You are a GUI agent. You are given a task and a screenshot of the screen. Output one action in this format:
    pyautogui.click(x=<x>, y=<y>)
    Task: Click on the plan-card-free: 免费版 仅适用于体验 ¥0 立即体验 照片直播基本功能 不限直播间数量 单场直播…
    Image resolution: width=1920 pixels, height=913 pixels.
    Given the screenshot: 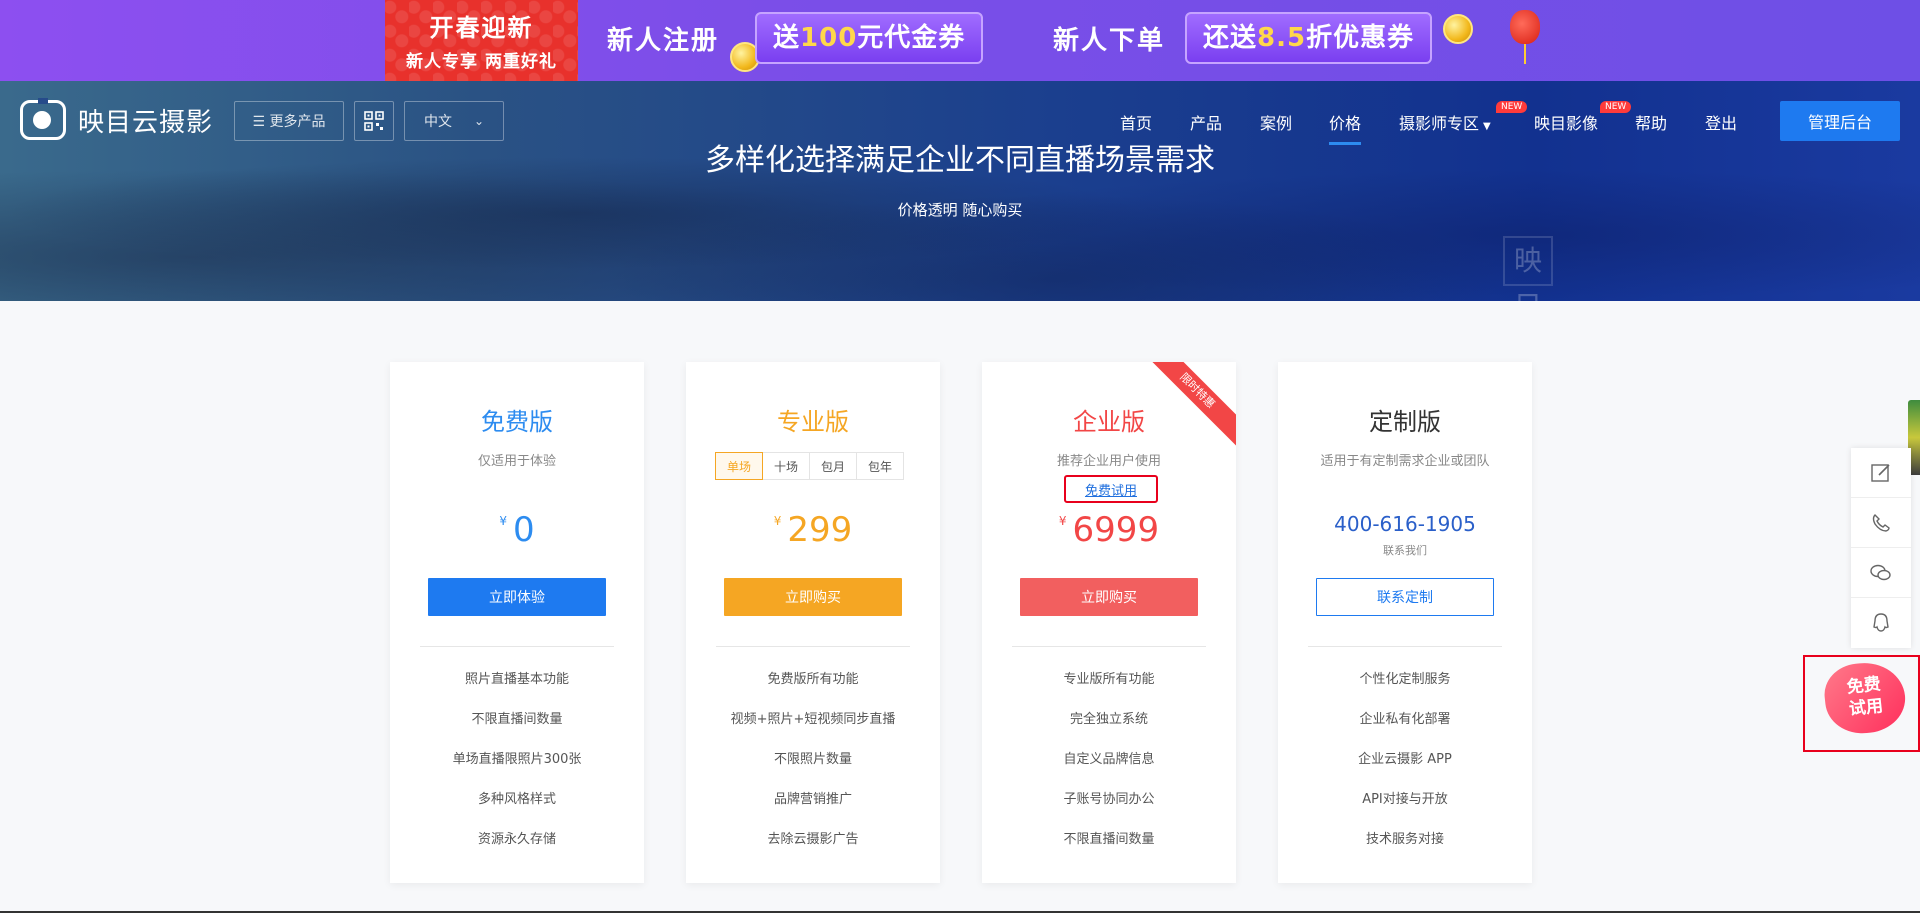 What is the action you would take?
    pyautogui.click(x=517, y=622)
    